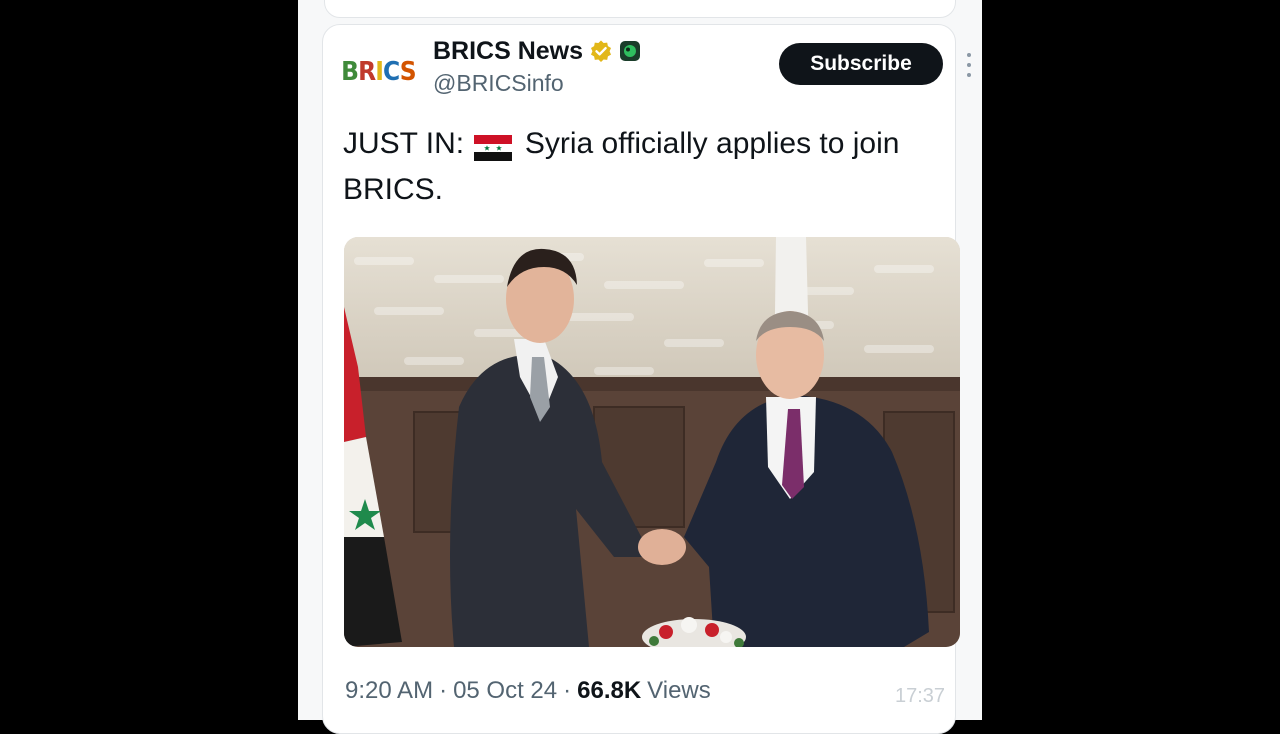  I want to click on post-time: 9:20 AM, so click(389, 691).